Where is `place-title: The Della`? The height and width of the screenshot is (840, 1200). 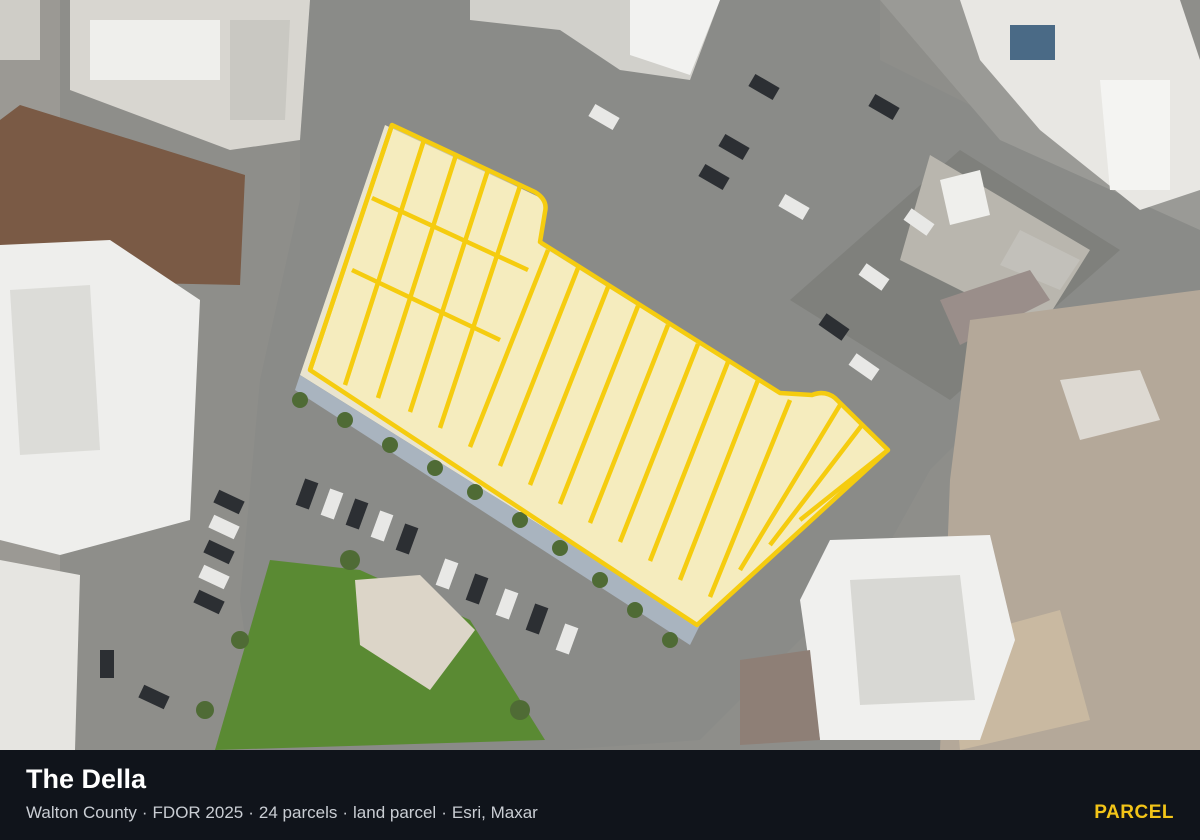 place-title: The Della is located at coordinates (86, 779).